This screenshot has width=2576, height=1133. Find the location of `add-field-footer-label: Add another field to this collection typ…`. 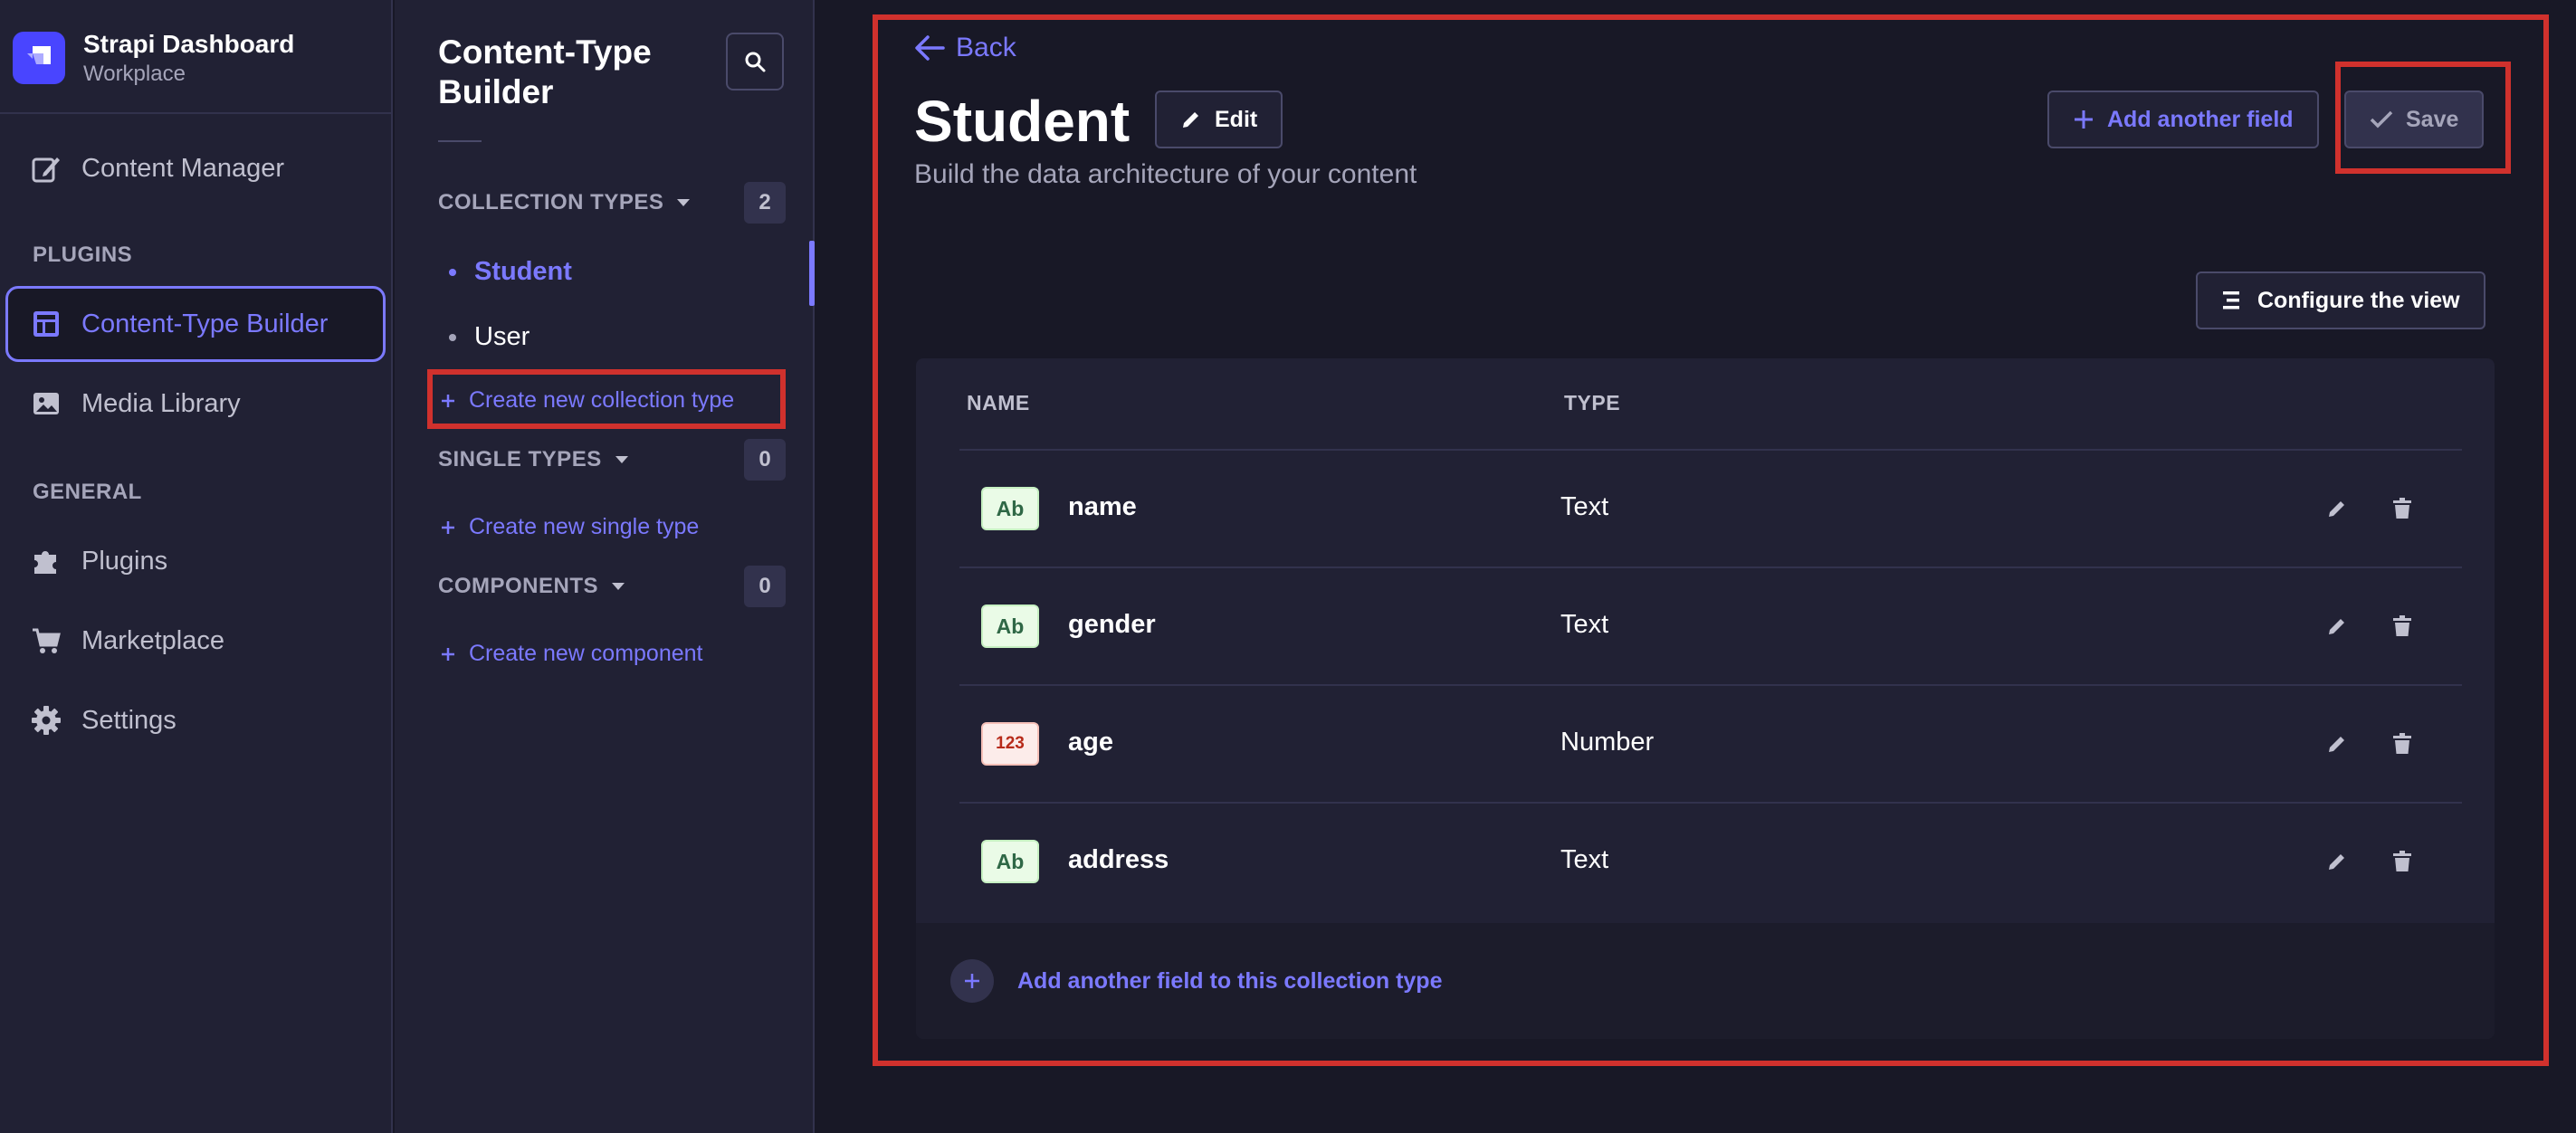

add-field-footer-label: Add another field to this collection typ… is located at coordinates (1230, 980).